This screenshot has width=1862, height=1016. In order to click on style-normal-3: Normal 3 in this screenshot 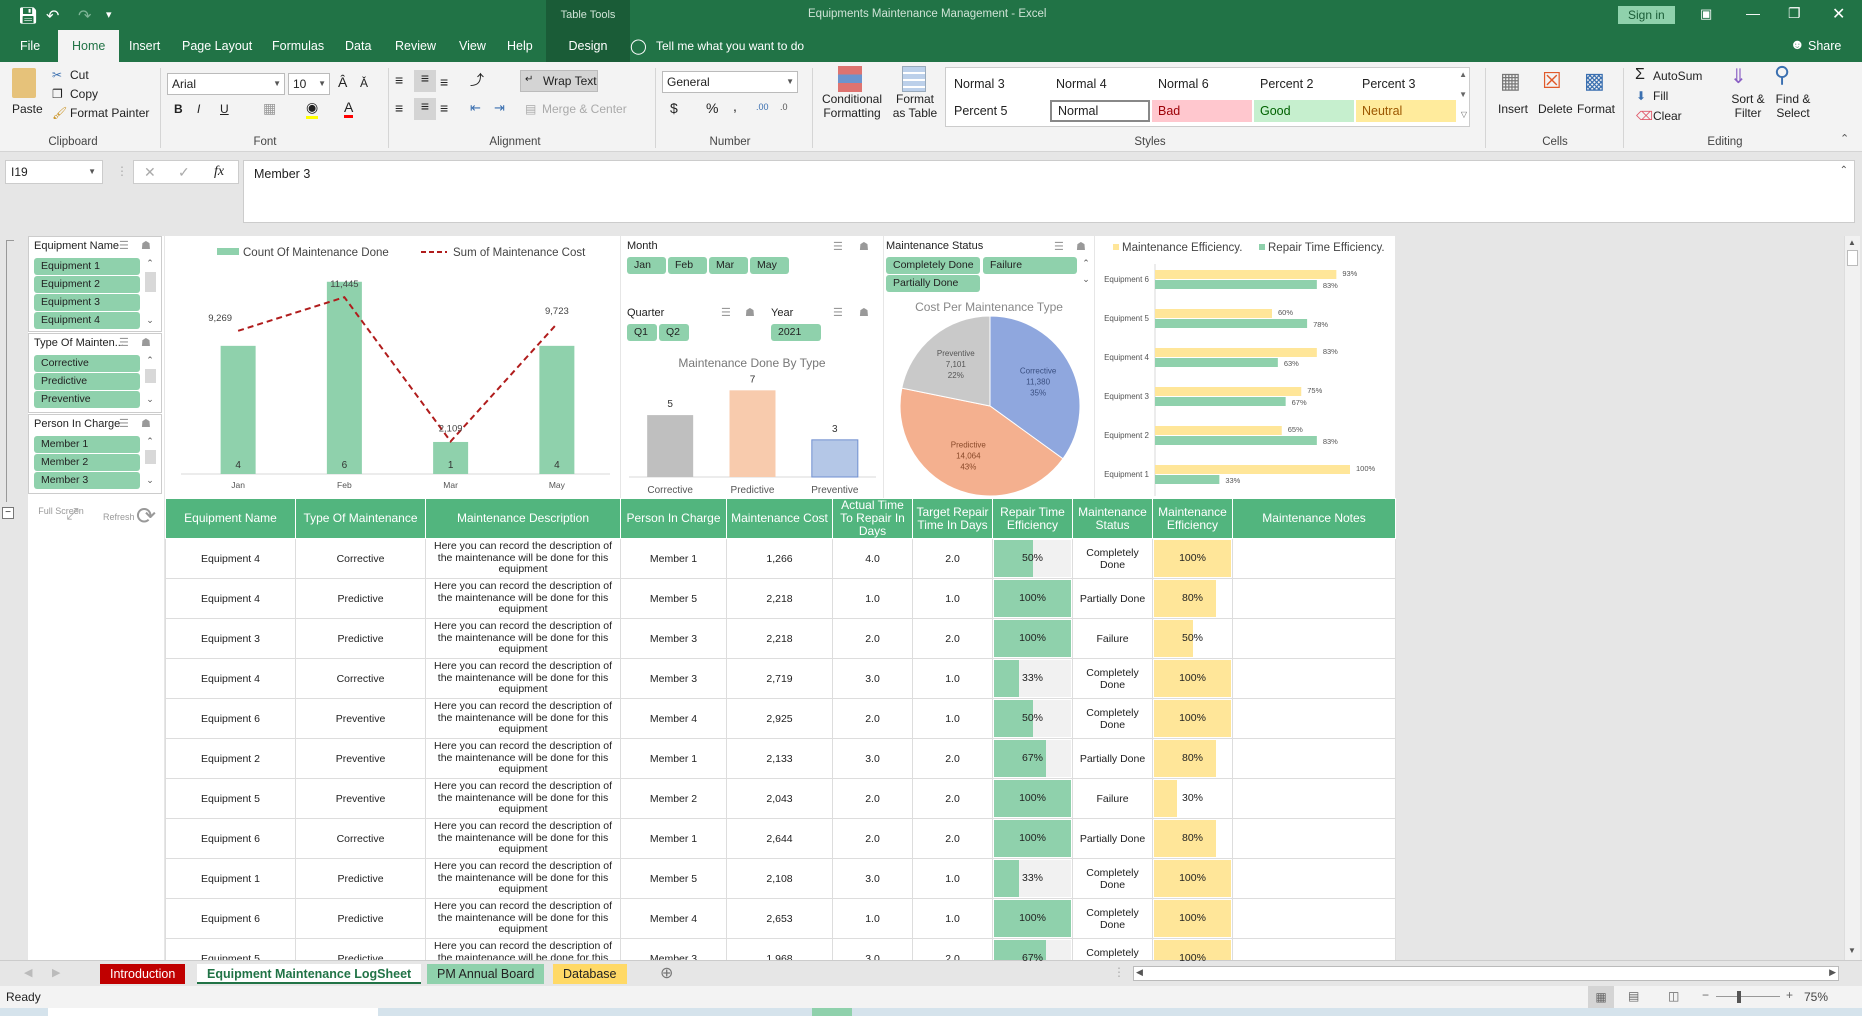, I will do `click(998, 84)`.